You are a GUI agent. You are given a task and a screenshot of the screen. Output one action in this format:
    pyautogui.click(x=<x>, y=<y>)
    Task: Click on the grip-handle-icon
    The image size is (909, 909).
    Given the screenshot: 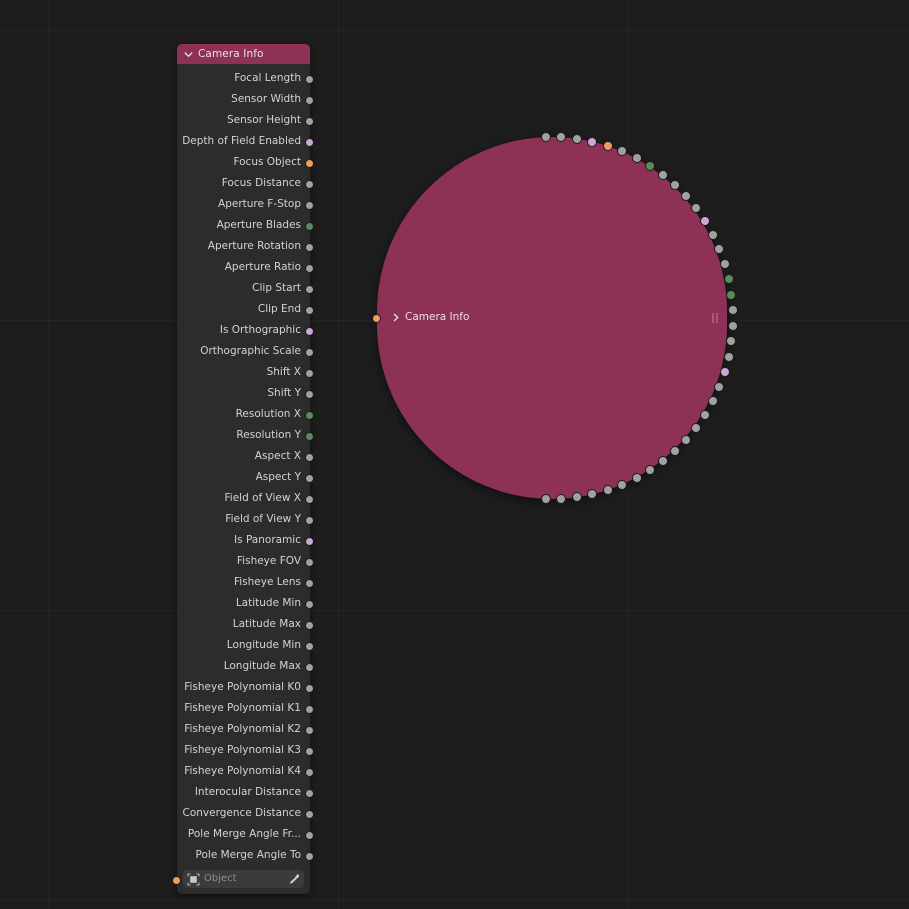 What is the action you would take?
    pyautogui.click(x=715, y=318)
    